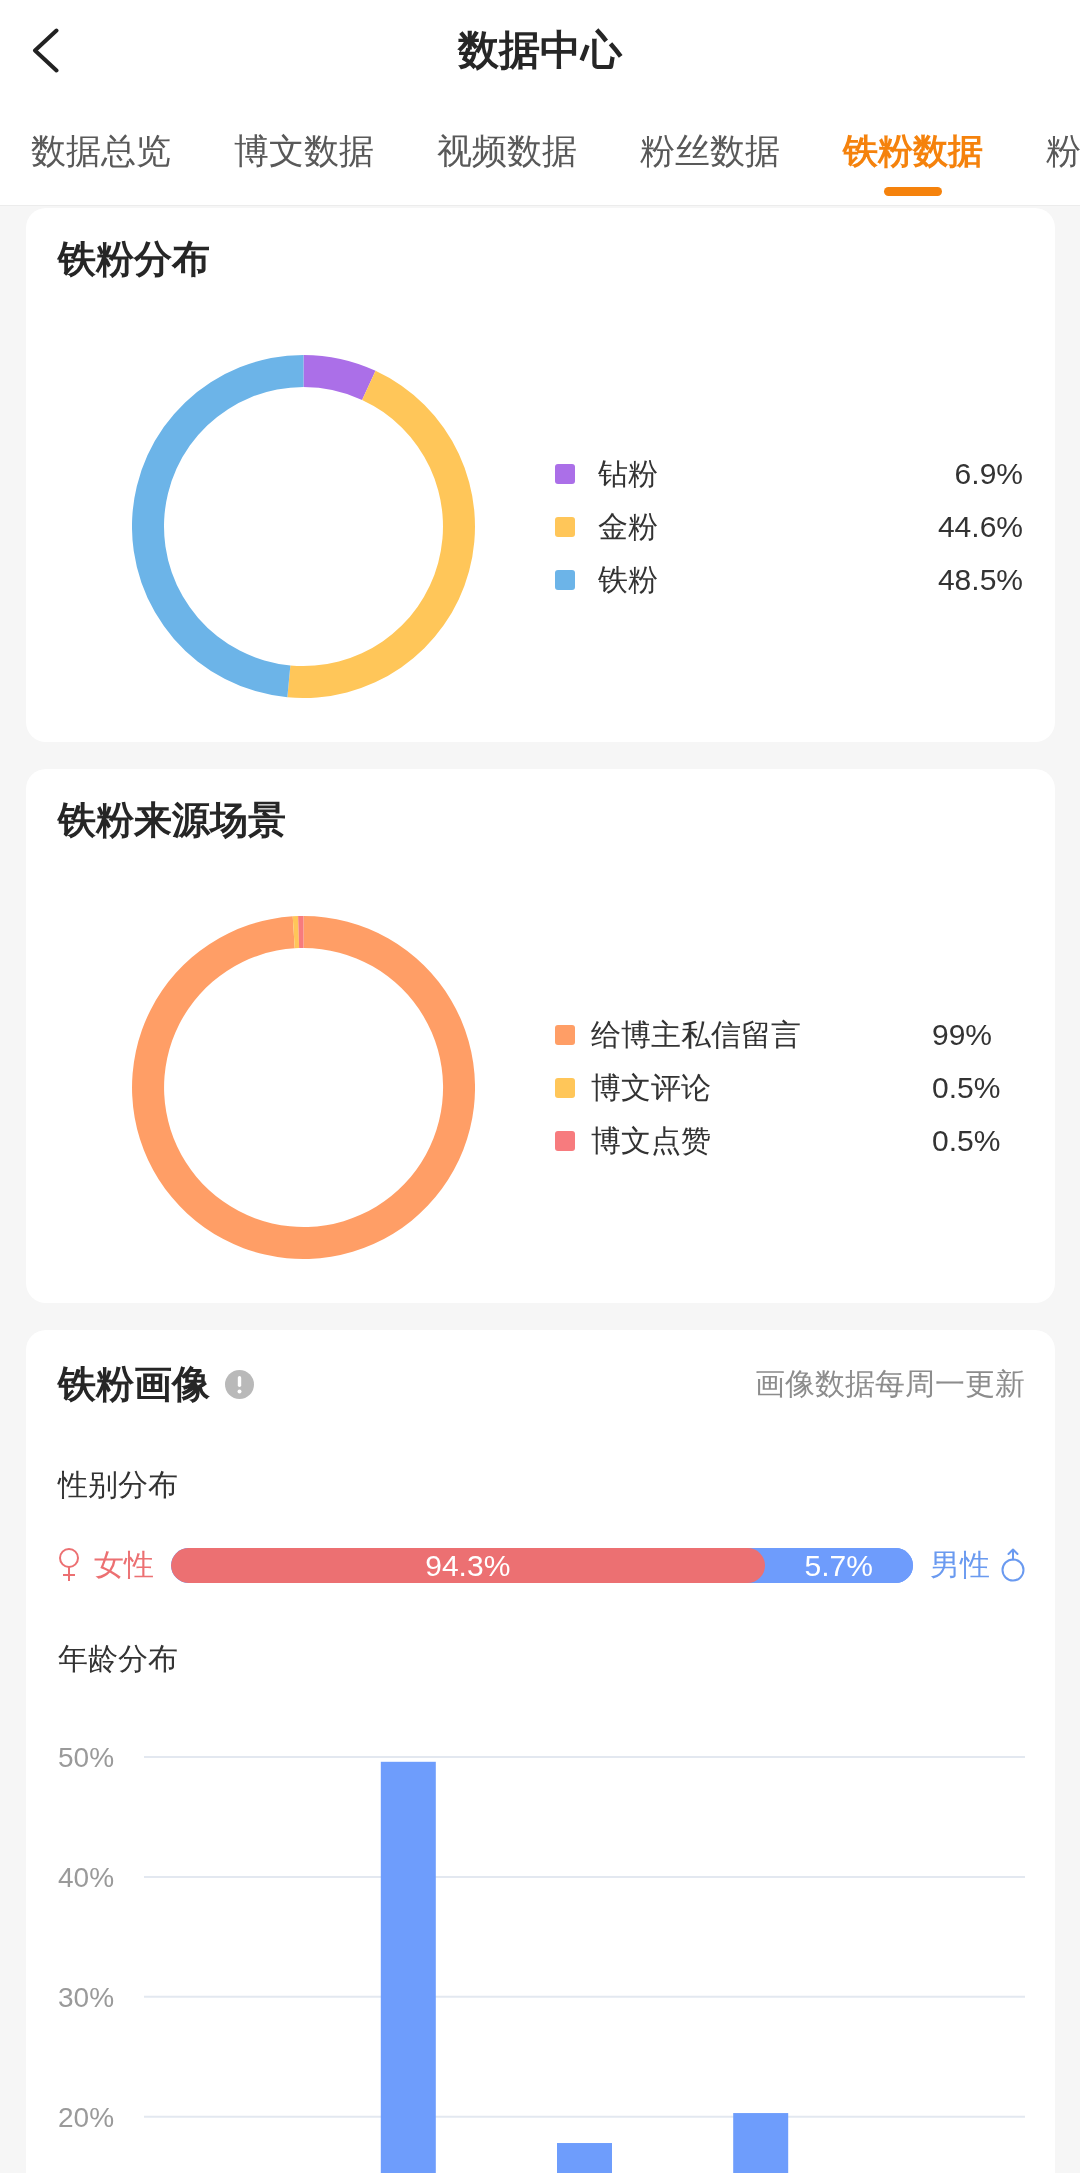 The image size is (1080, 2173). Describe the element at coordinates (304, 151) in the screenshot. I see `tab: 博文数据` at that location.